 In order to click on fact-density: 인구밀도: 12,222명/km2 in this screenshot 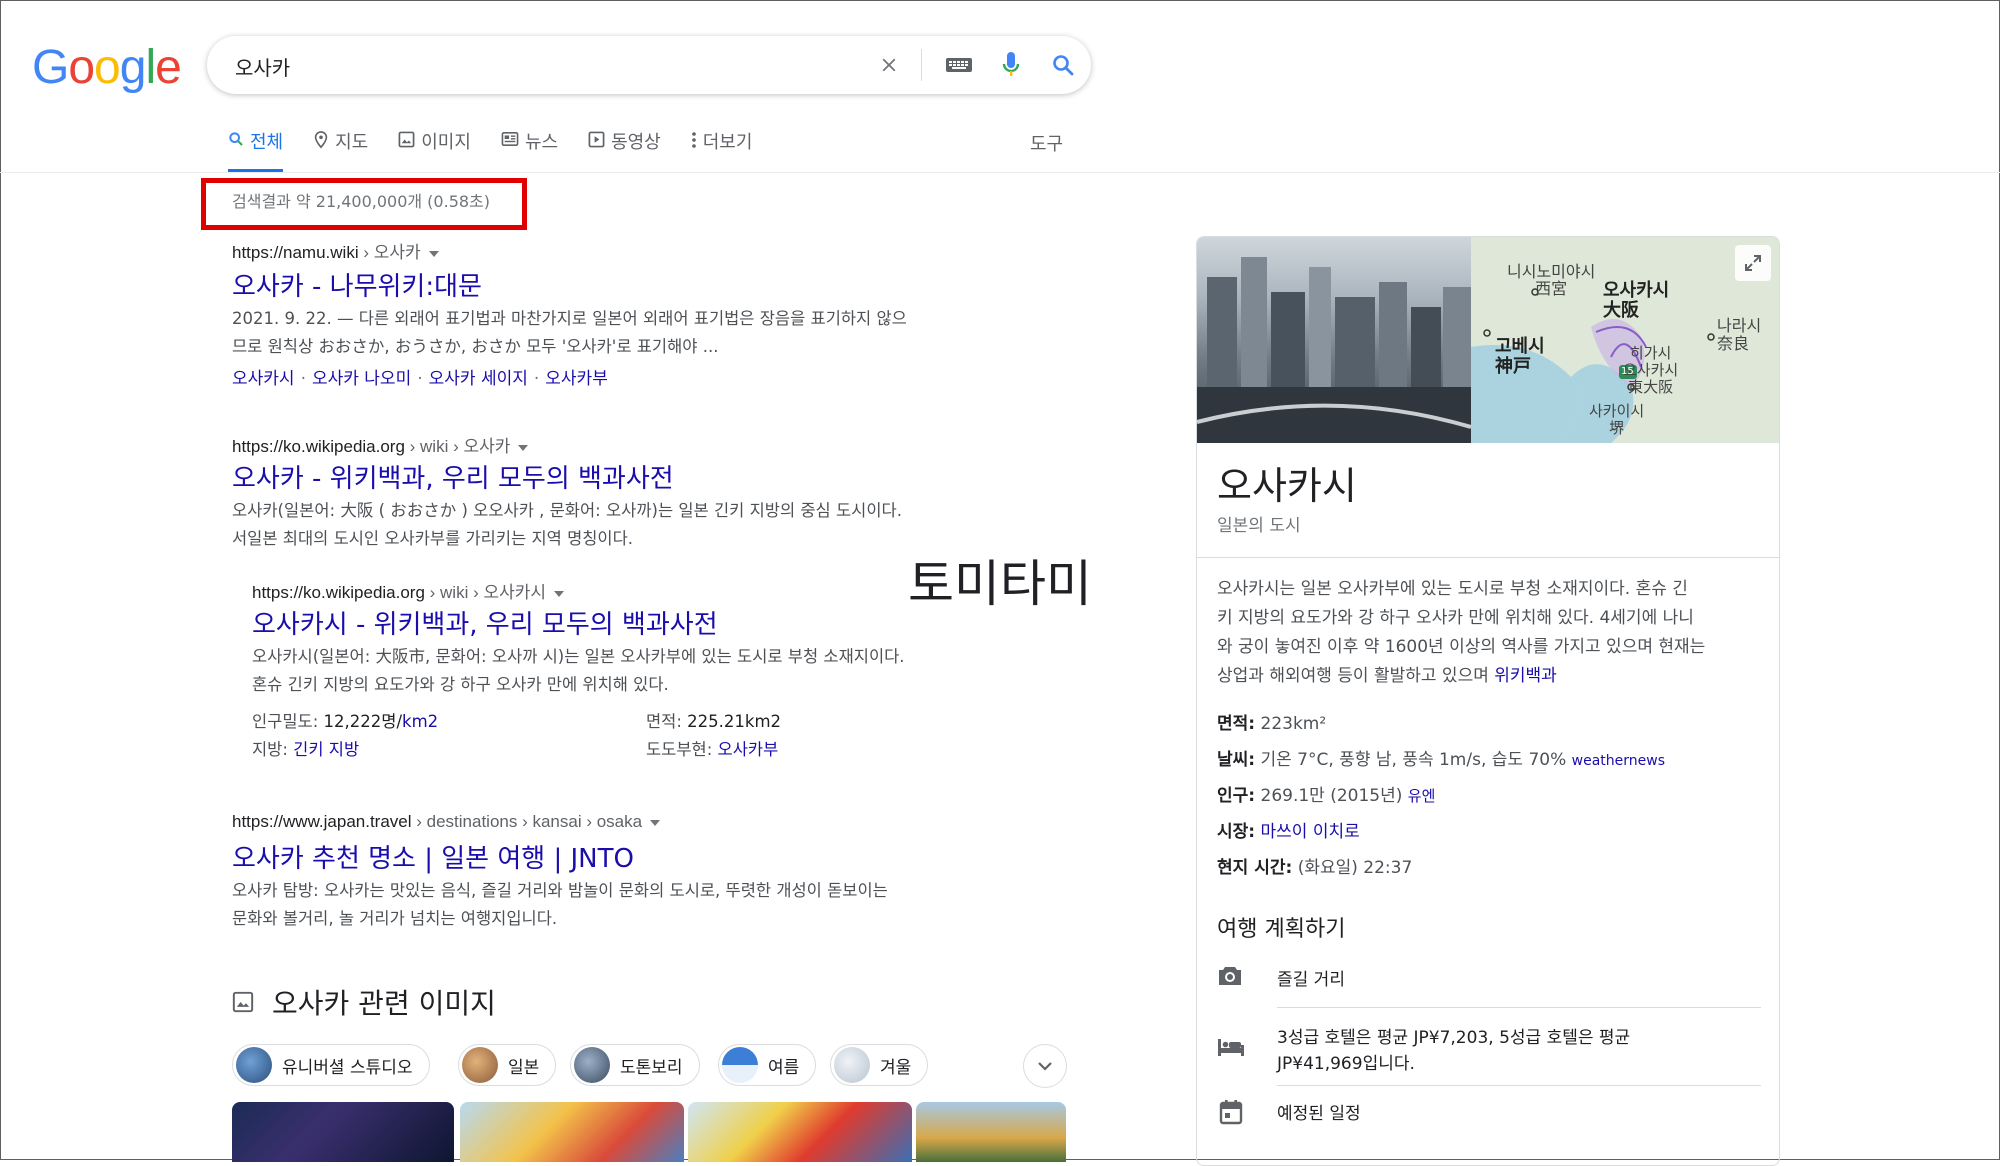, I will do `click(345, 720)`.